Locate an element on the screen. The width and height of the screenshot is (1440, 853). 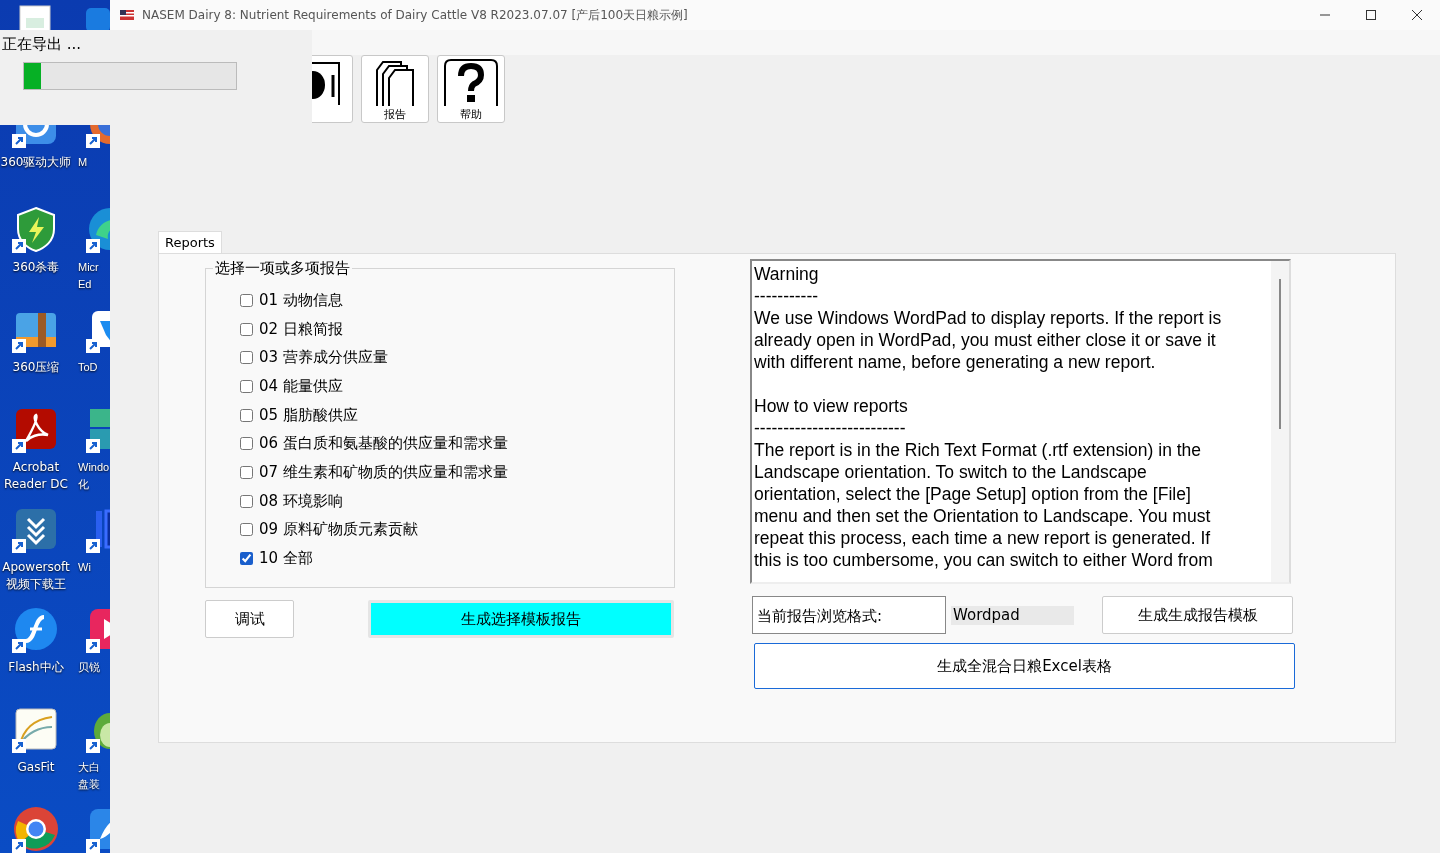
debug-button: 调试 is located at coordinates (249, 619).